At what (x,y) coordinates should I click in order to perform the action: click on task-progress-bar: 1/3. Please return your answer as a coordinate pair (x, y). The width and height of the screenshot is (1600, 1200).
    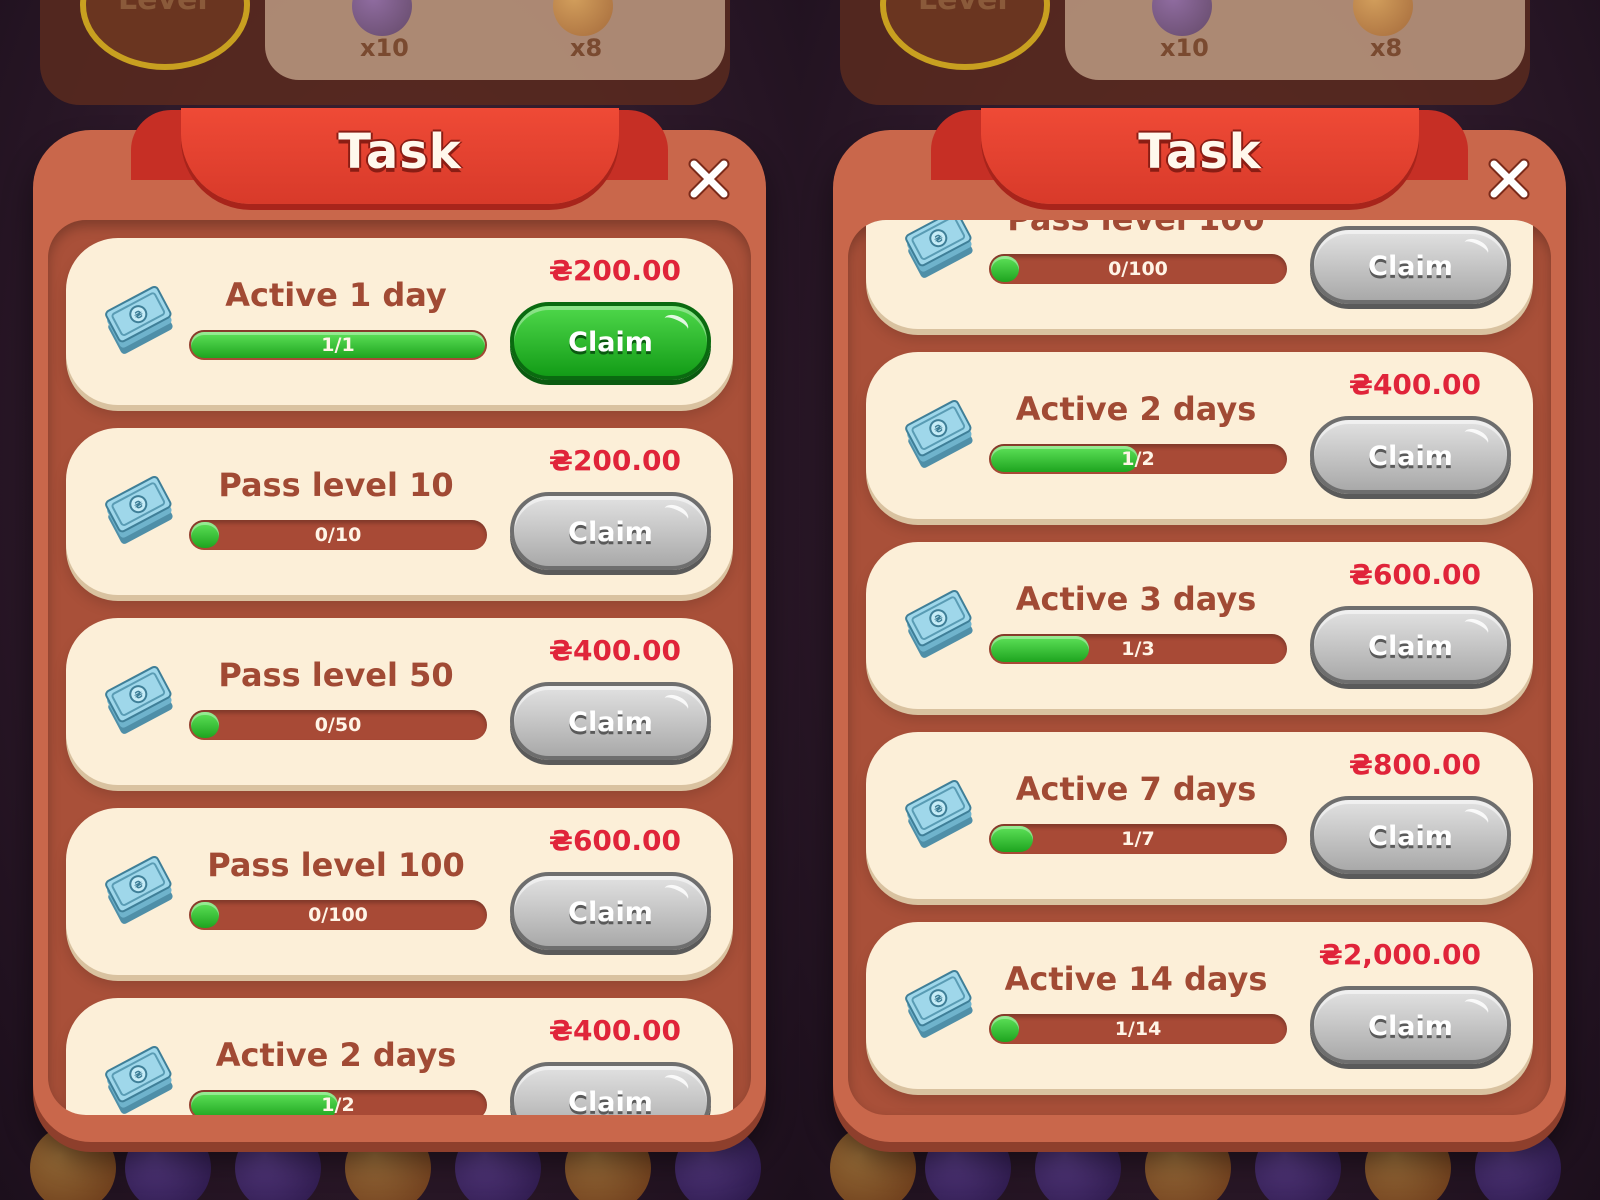
    Looking at the image, I should click on (1138, 649).